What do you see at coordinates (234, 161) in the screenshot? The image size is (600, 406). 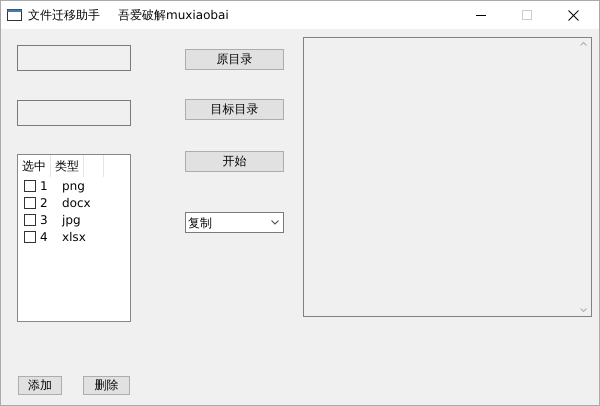 I see `action-button: 开始` at bounding box center [234, 161].